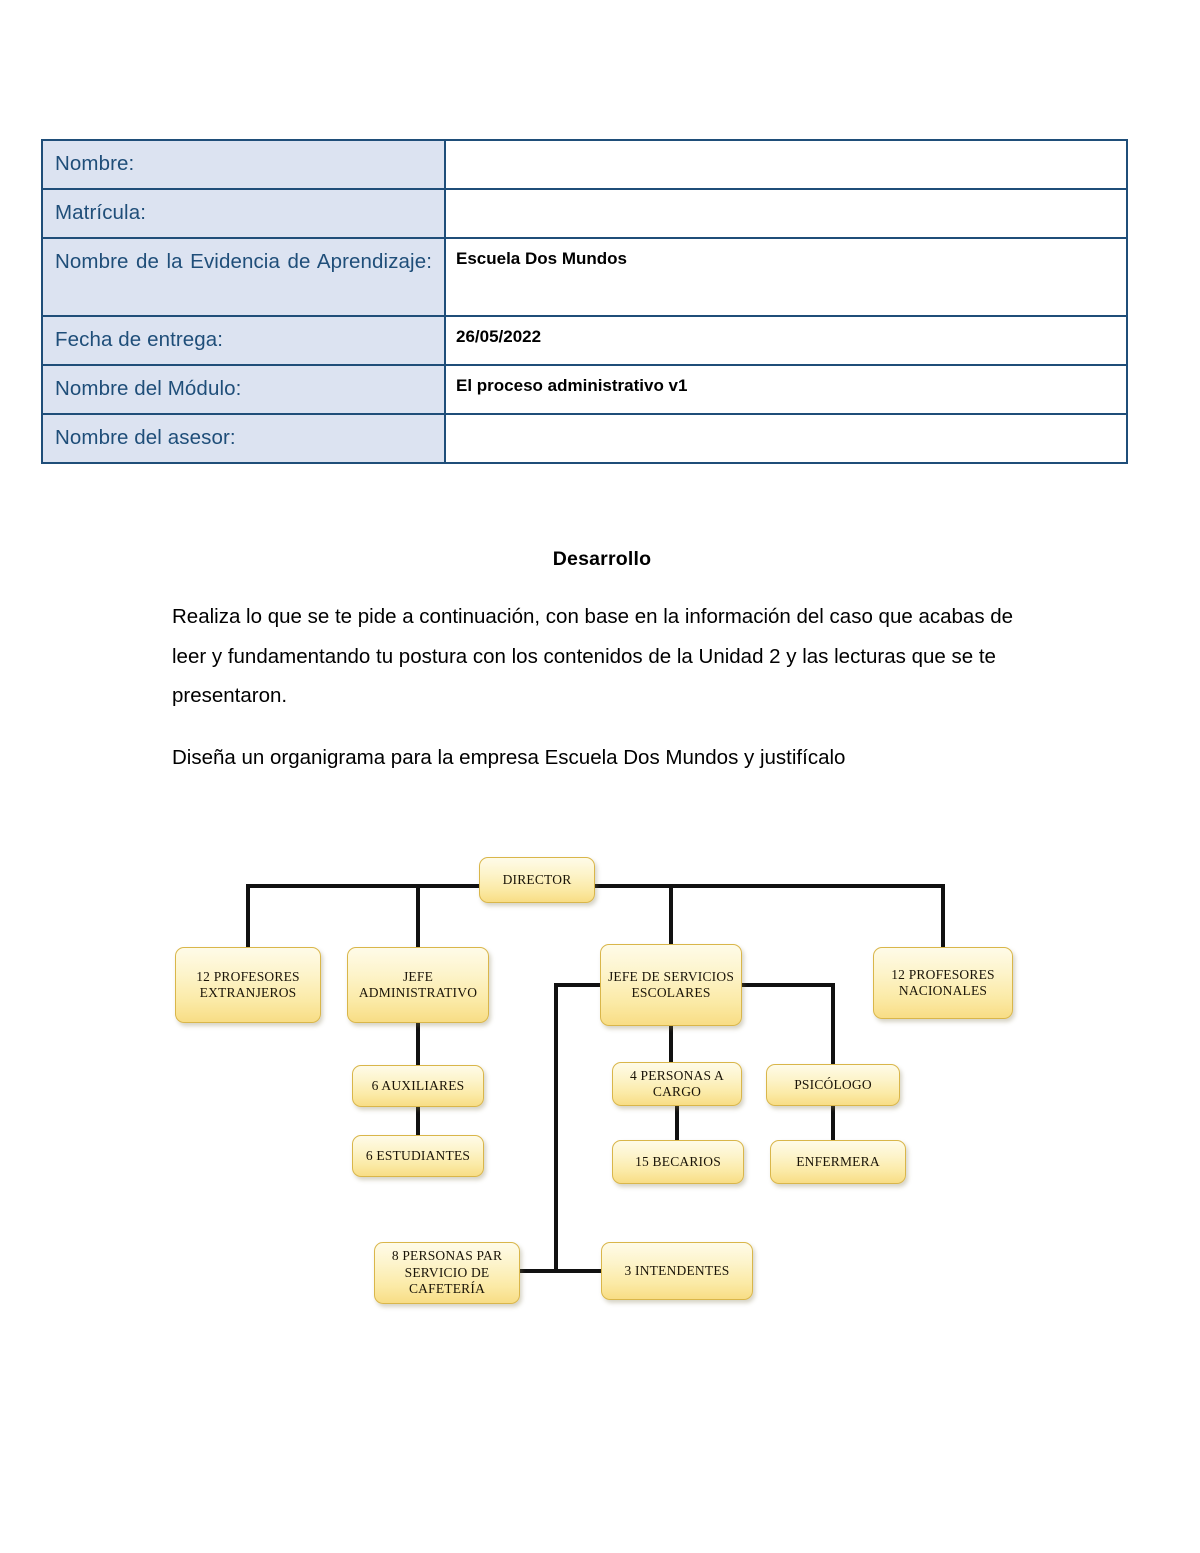  What do you see at coordinates (770, 915) in the screenshot?
I see `edge-director-profesores-nacionales` at bounding box center [770, 915].